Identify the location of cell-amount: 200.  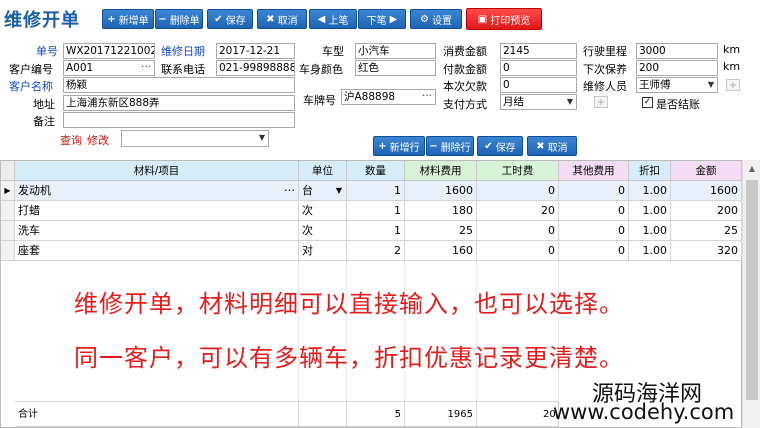
(706, 211).